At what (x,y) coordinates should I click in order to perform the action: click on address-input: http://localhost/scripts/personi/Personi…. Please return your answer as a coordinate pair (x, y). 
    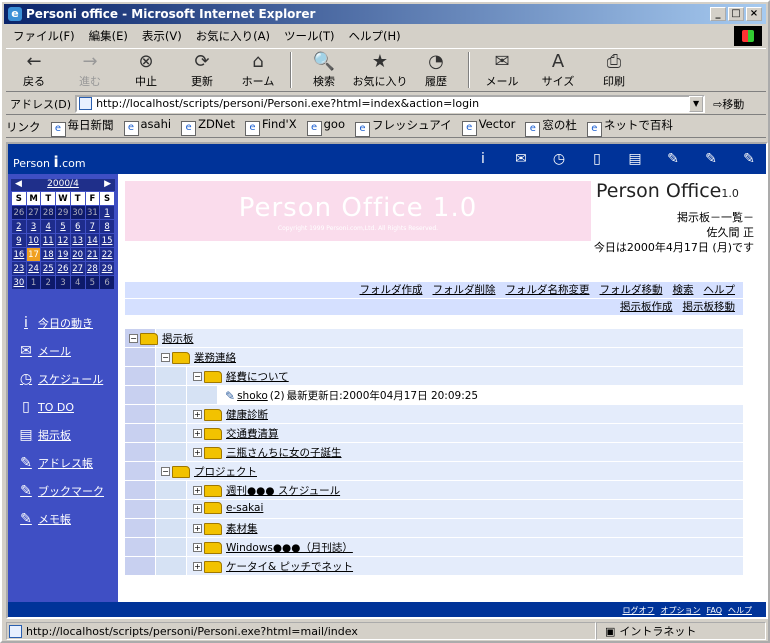
    Looking at the image, I should click on (390, 103).